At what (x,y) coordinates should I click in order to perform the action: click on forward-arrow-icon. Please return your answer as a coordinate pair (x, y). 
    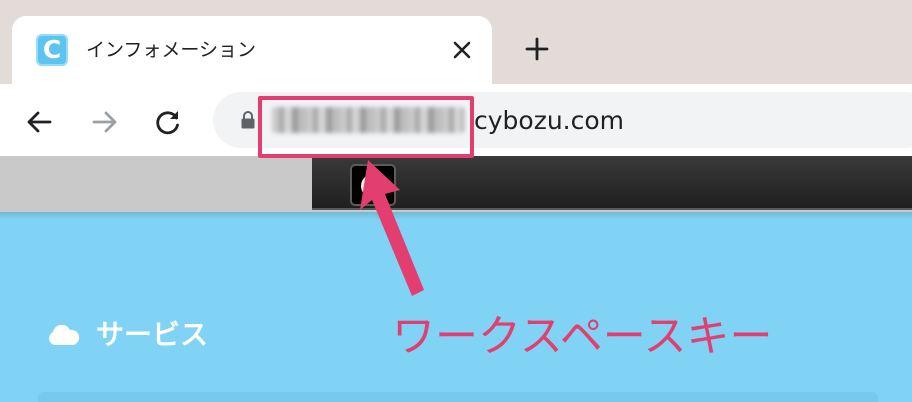
    Looking at the image, I should click on (104, 122).